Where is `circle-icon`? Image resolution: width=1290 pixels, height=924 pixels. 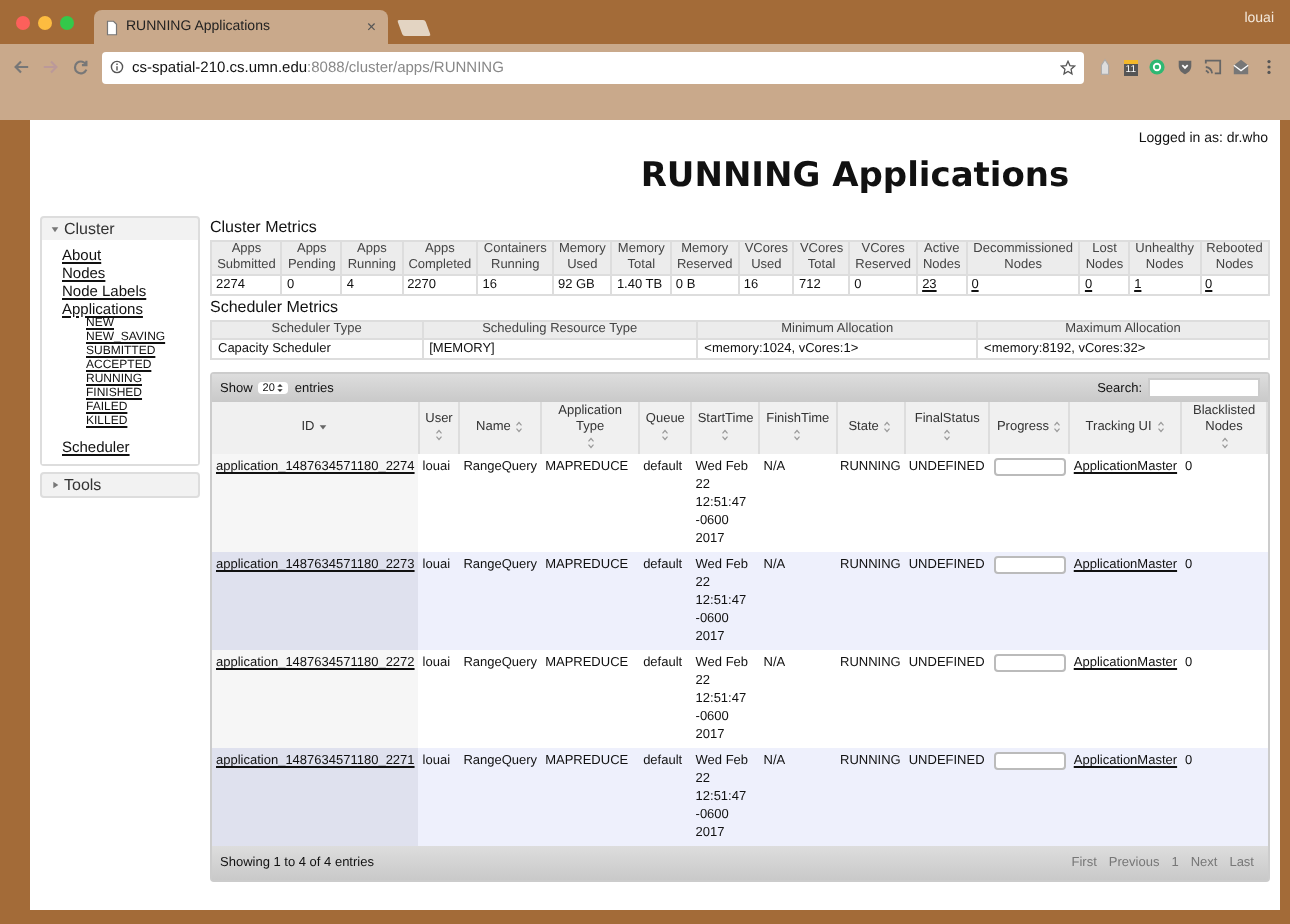 circle-icon is located at coordinates (1157, 67).